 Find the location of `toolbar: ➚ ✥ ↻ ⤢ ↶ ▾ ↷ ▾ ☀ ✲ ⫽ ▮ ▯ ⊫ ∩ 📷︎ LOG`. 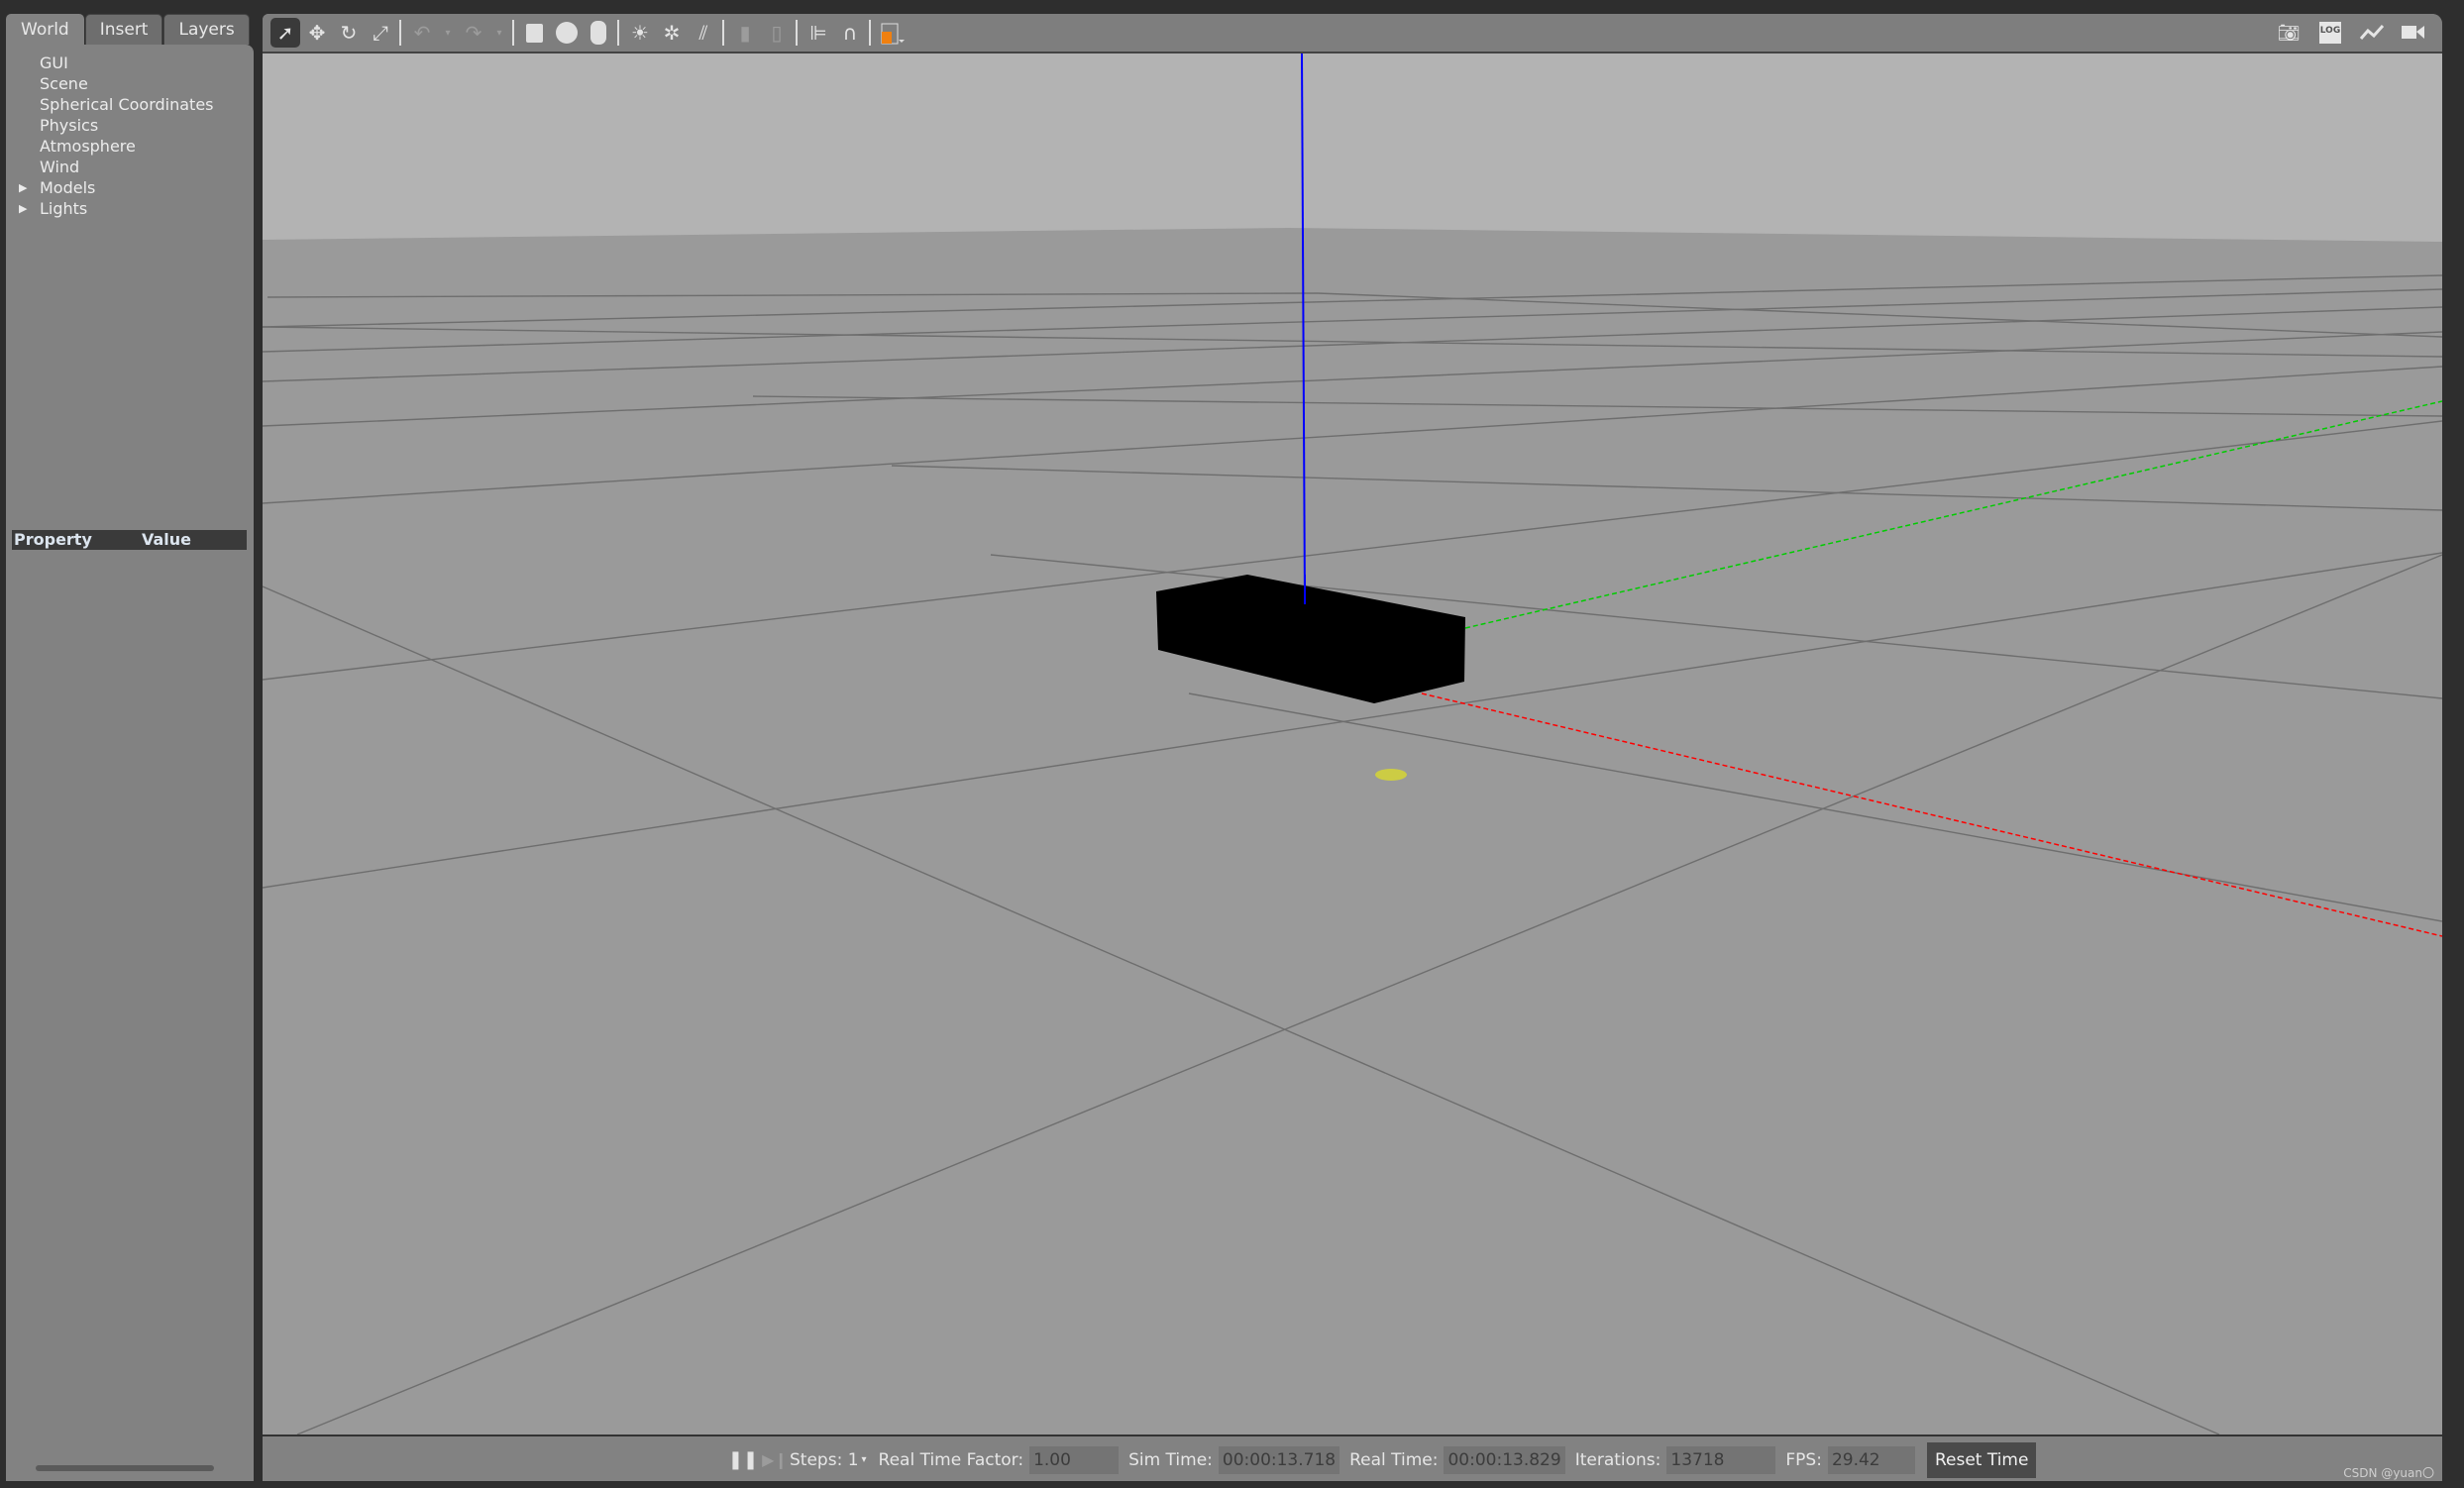

toolbar: ➚ ✥ ↻ ⤢ ↶ ▾ ↷ ▾ ☀ ✲ ⫽ ▮ ▯ ⊫ ∩ 📷︎ LOG is located at coordinates (1352, 34).